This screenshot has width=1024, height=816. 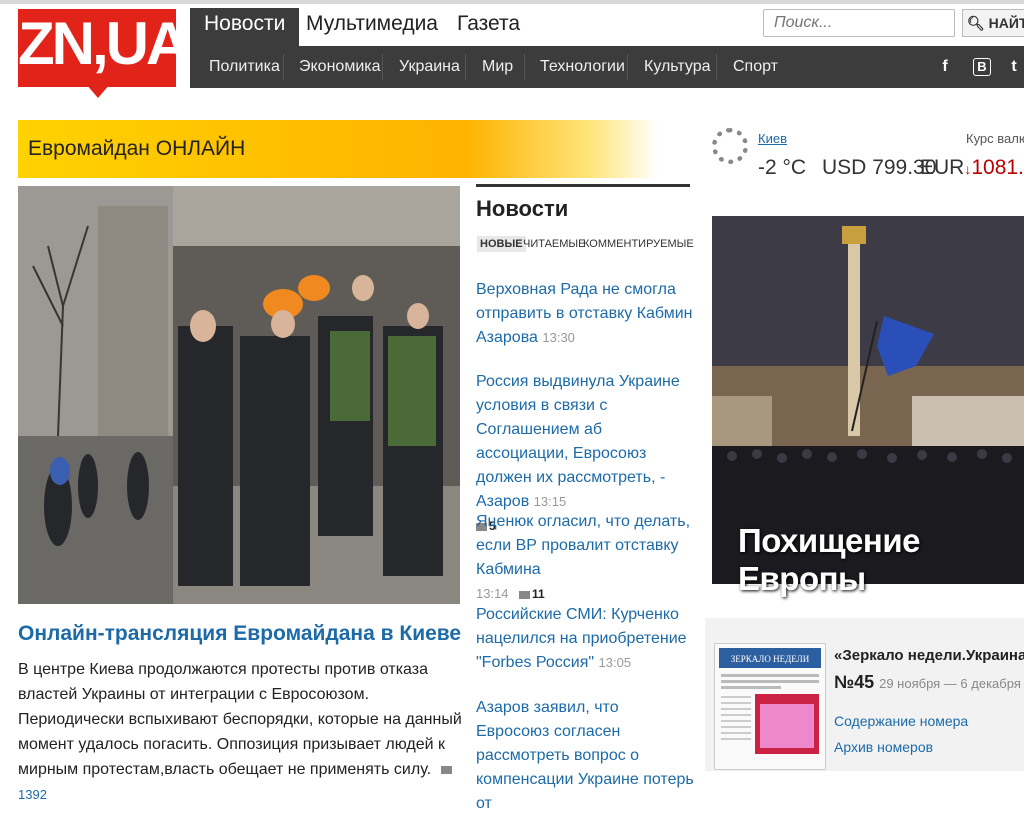 What do you see at coordinates (512, 2) in the screenshot?
I see `top-strip` at bounding box center [512, 2].